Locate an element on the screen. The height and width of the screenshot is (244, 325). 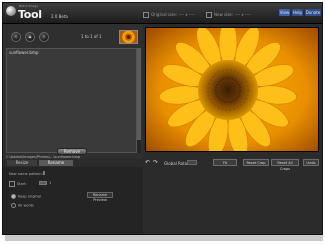
start-label: Start: is located at coordinates (22, 184).